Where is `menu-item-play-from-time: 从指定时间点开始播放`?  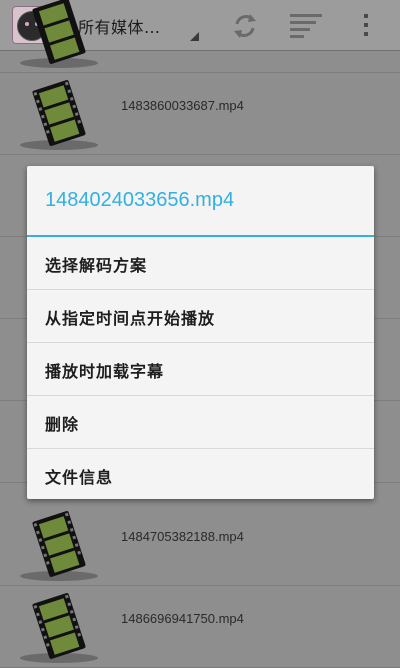
menu-item-play-from-time: 从指定时间点开始播放 is located at coordinates (200, 316).